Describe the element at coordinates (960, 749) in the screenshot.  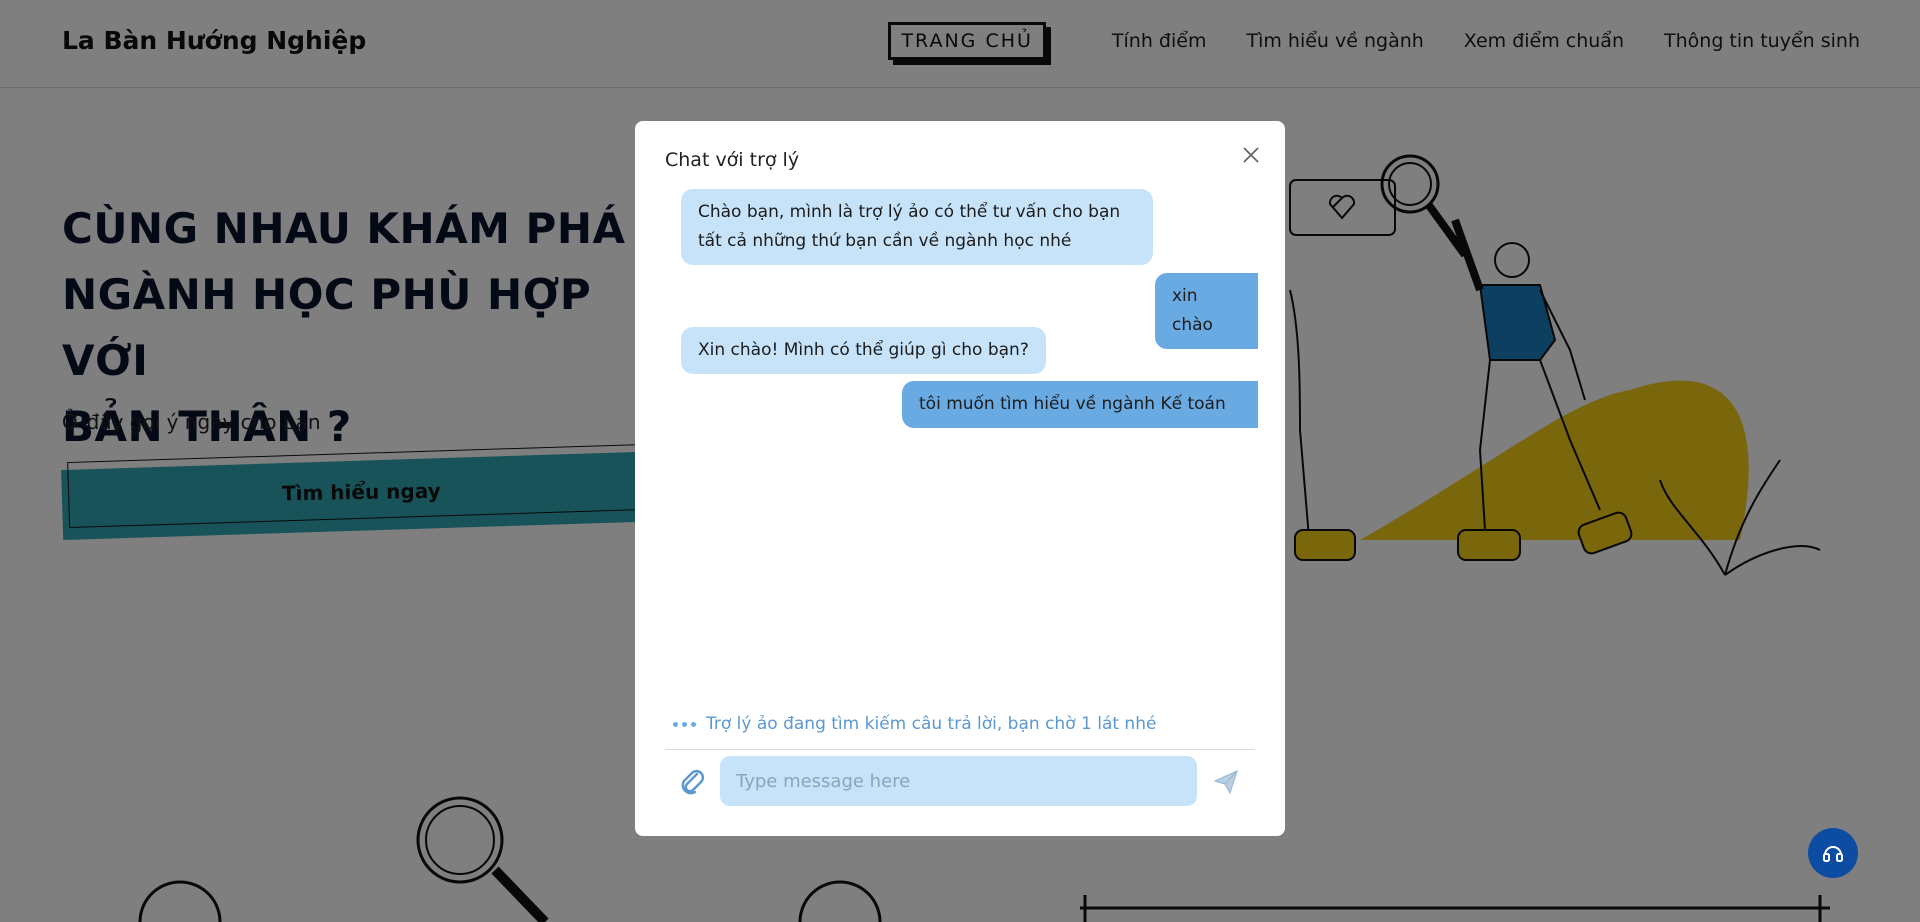
I see `input-divider` at that location.